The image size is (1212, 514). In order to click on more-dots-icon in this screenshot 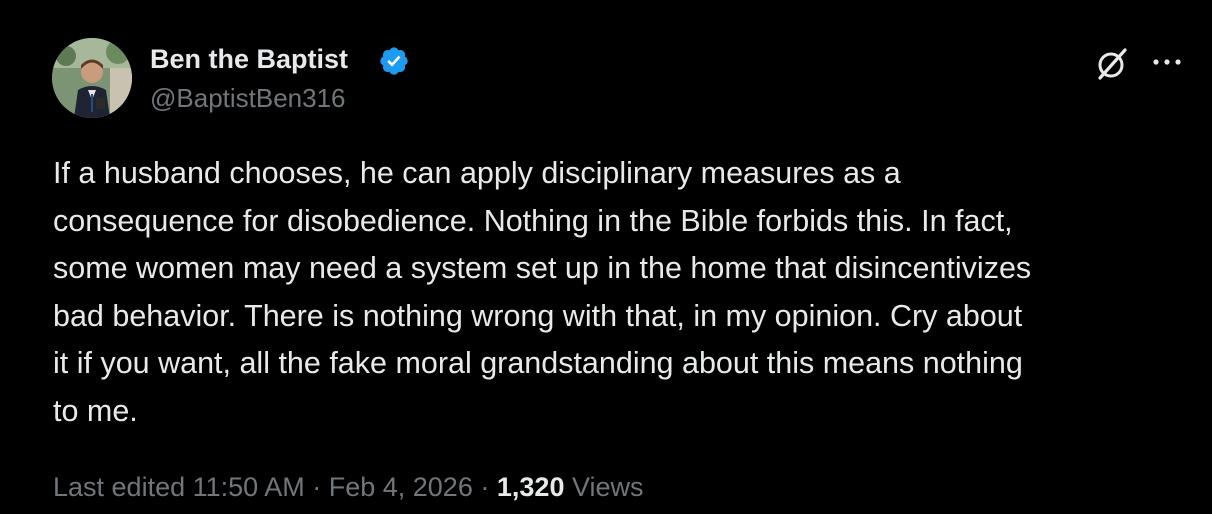, I will do `click(1167, 62)`.